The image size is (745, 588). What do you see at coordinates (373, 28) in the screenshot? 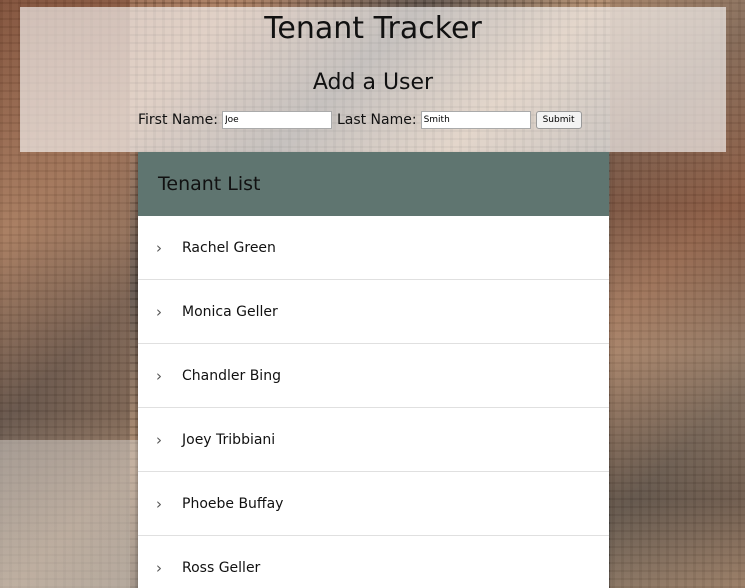
I see `app-title: Tenant Tracker` at bounding box center [373, 28].